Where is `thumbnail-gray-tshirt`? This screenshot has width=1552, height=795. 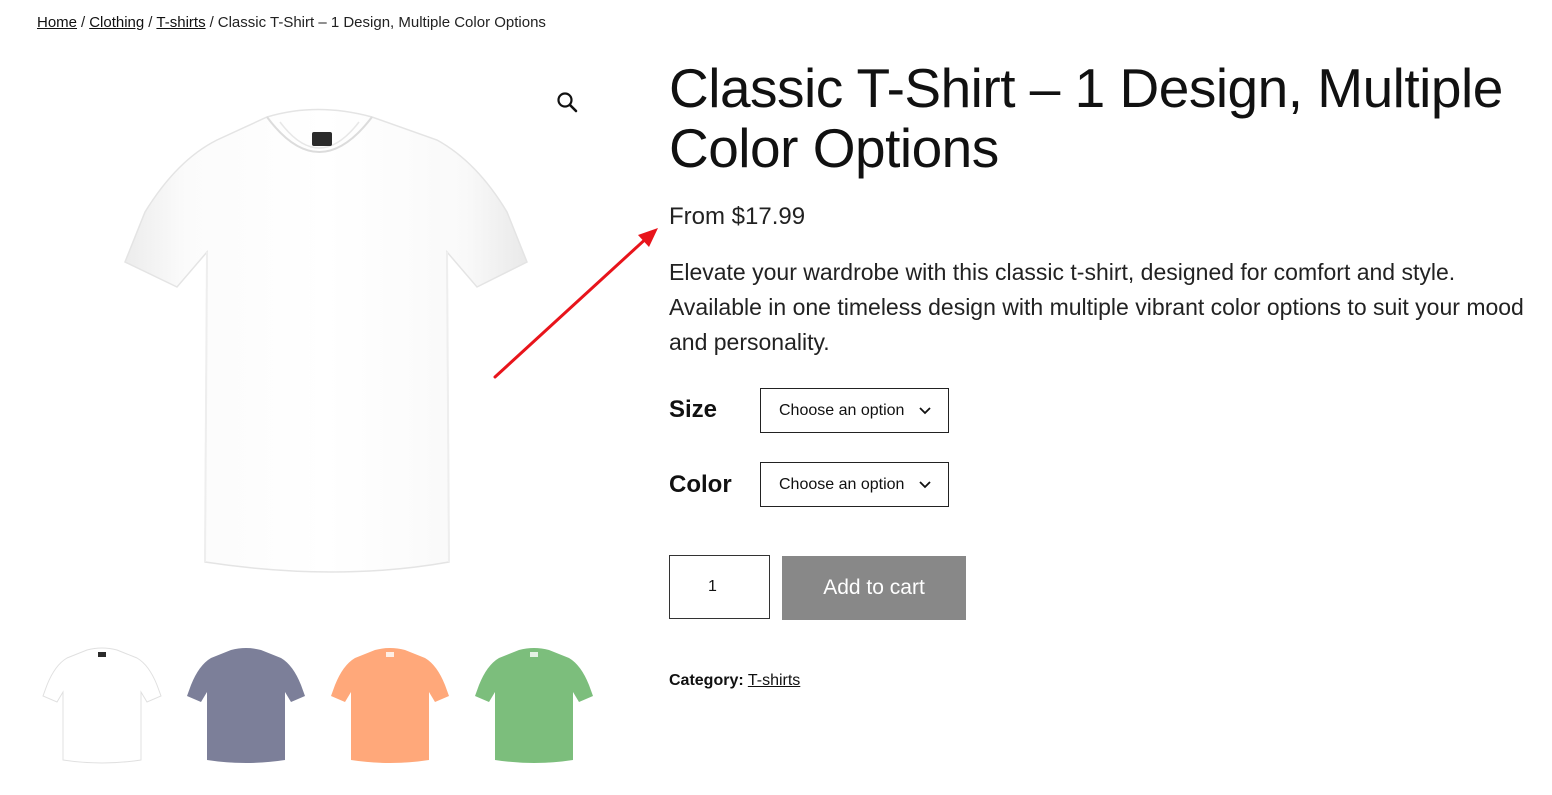
thumbnail-gray-tshirt is located at coordinates (246, 705).